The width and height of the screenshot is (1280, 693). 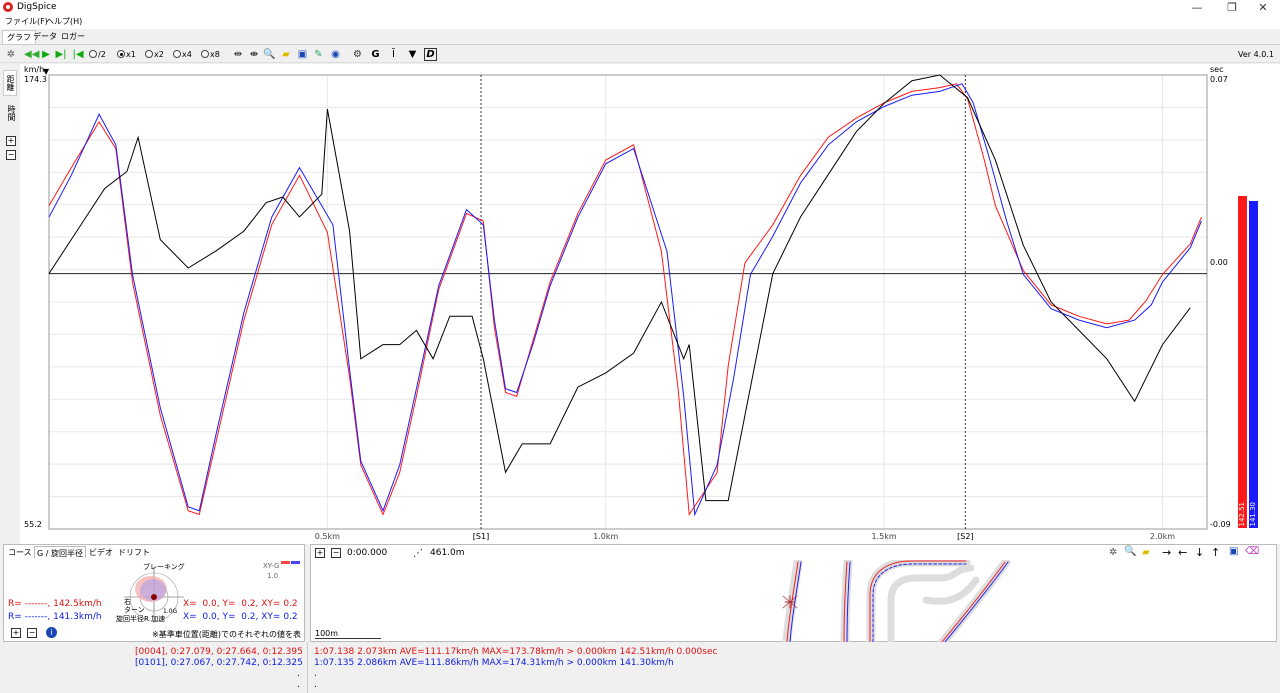 What do you see at coordinates (793, 601) in the screenshot?
I see `course-map` at bounding box center [793, 601].